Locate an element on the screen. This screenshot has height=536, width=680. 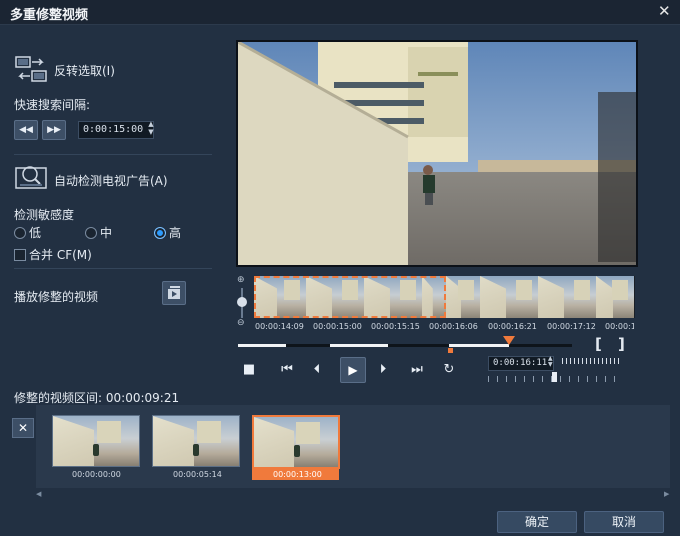
title-bar is located at coordinates (340, 12).